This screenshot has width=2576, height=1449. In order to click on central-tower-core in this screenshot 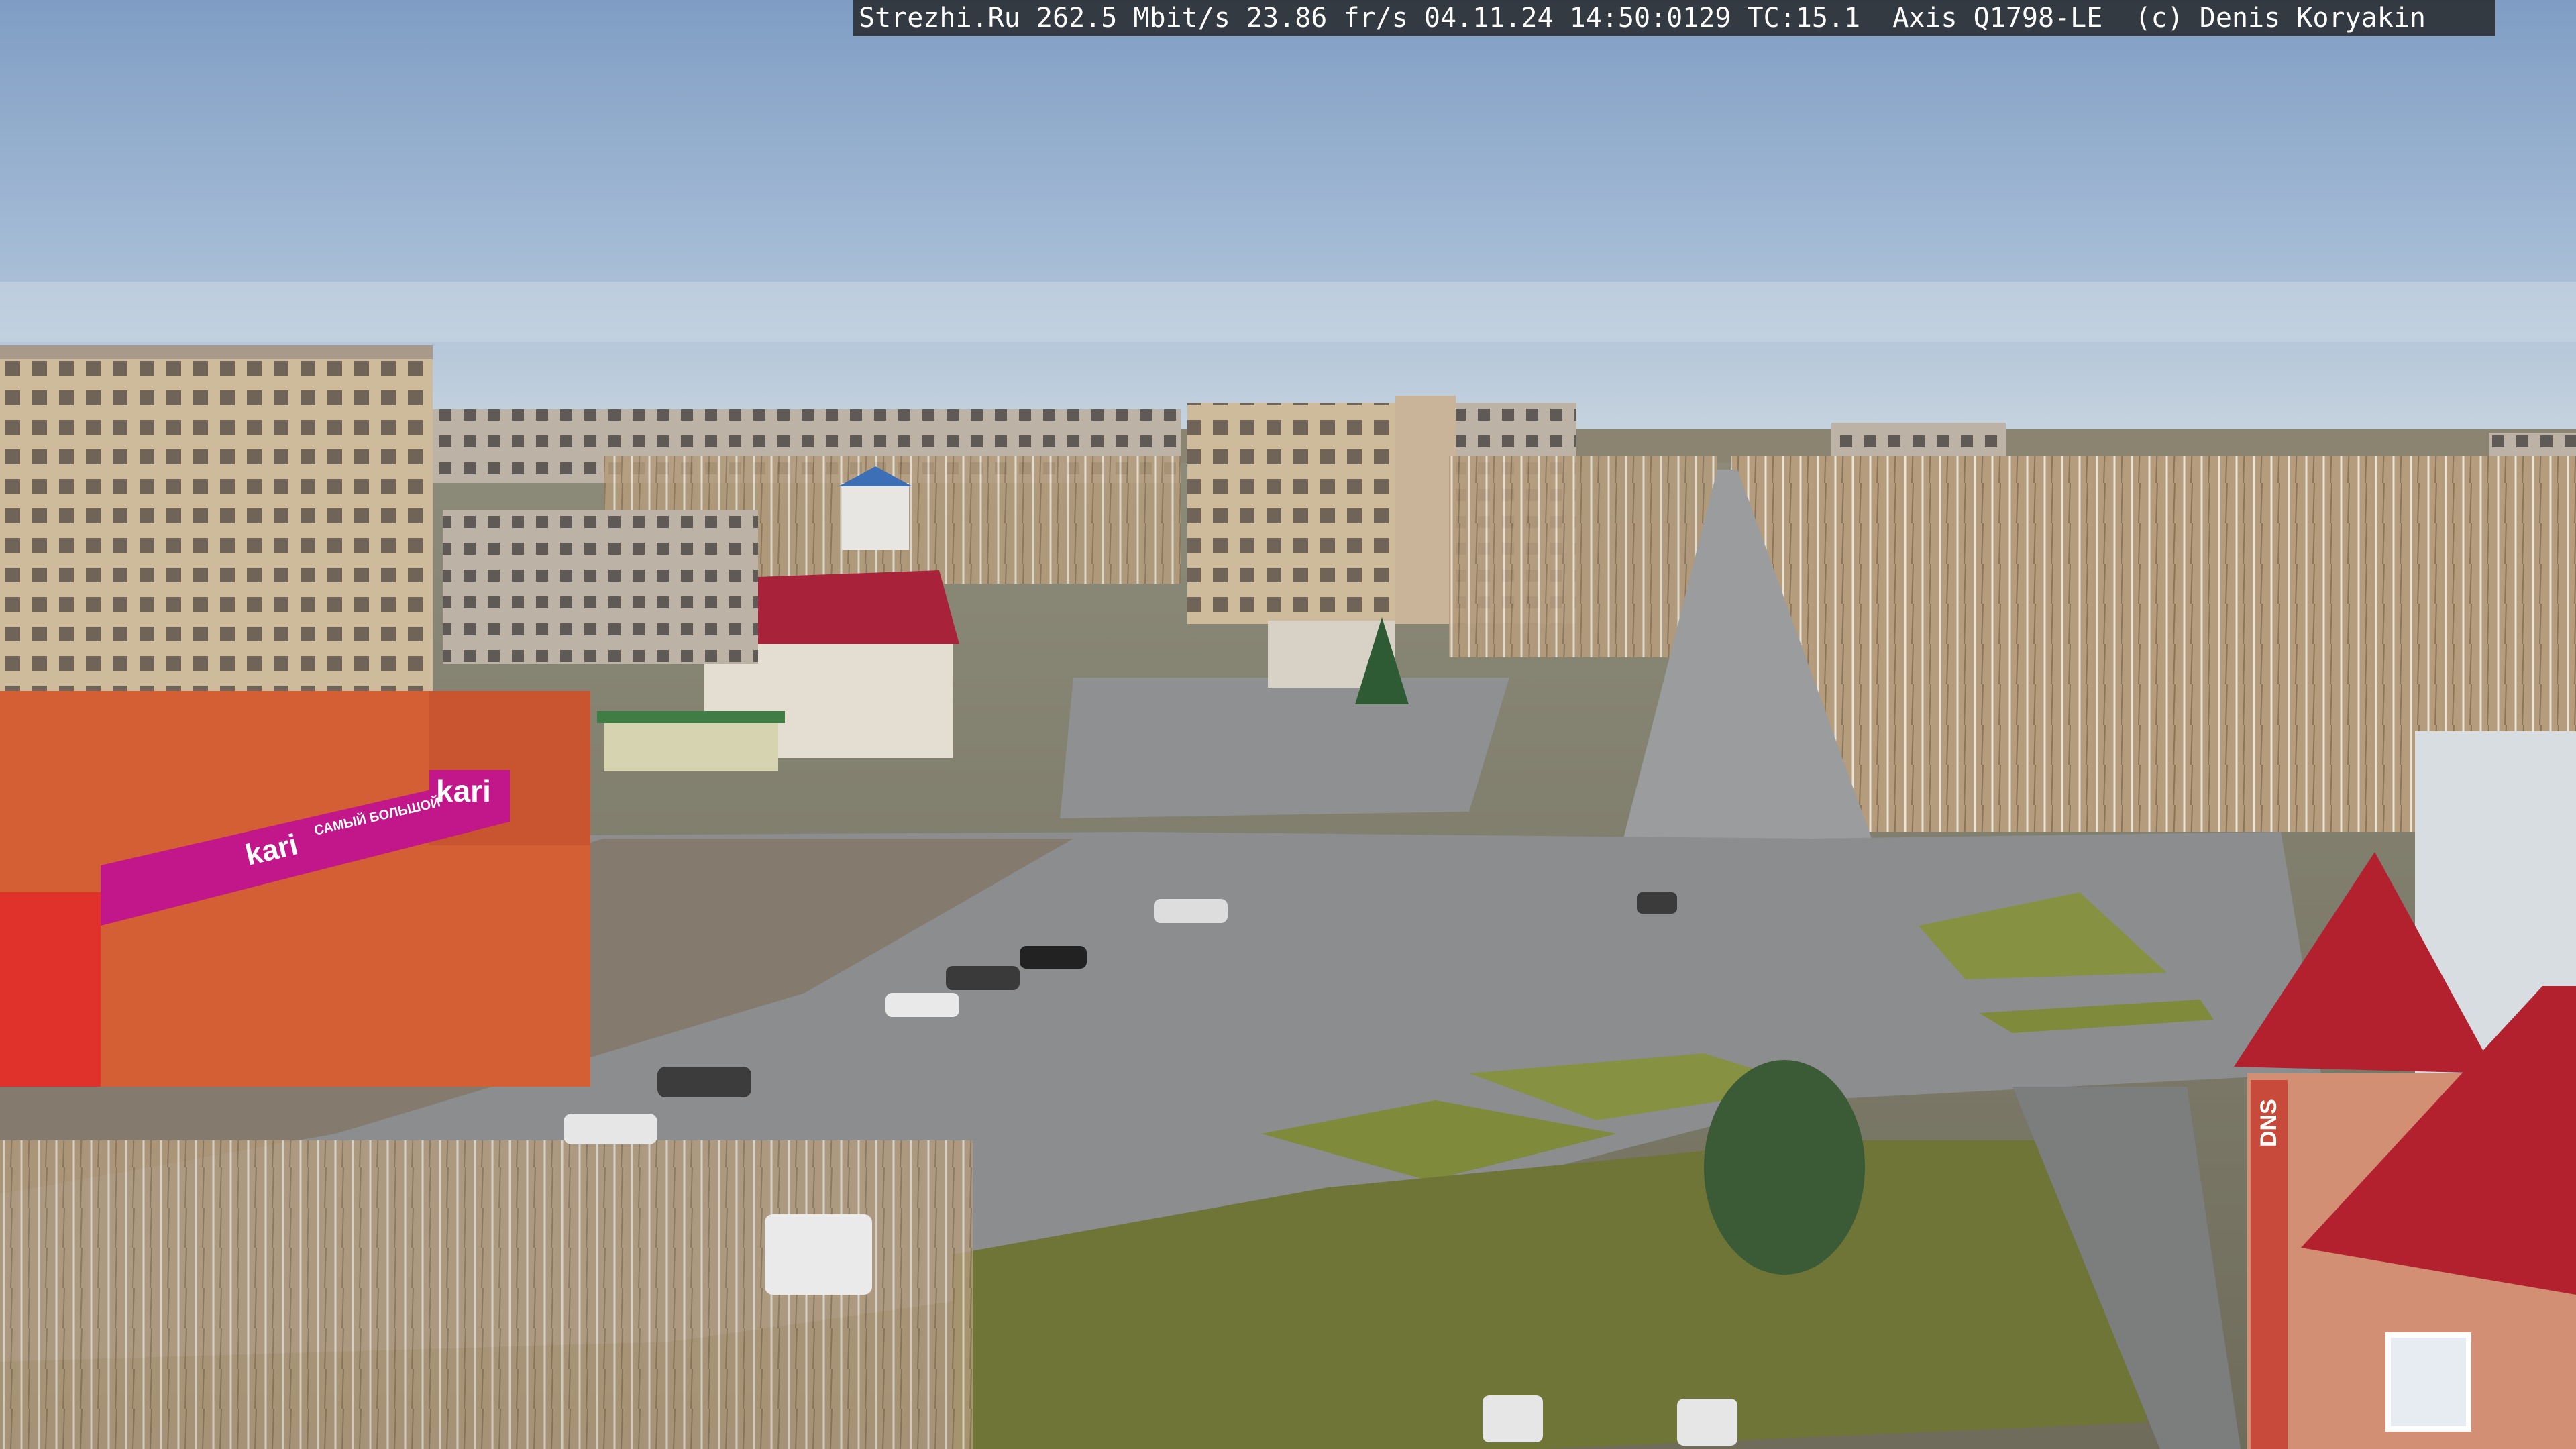, I will do `click(1425, 510)`.